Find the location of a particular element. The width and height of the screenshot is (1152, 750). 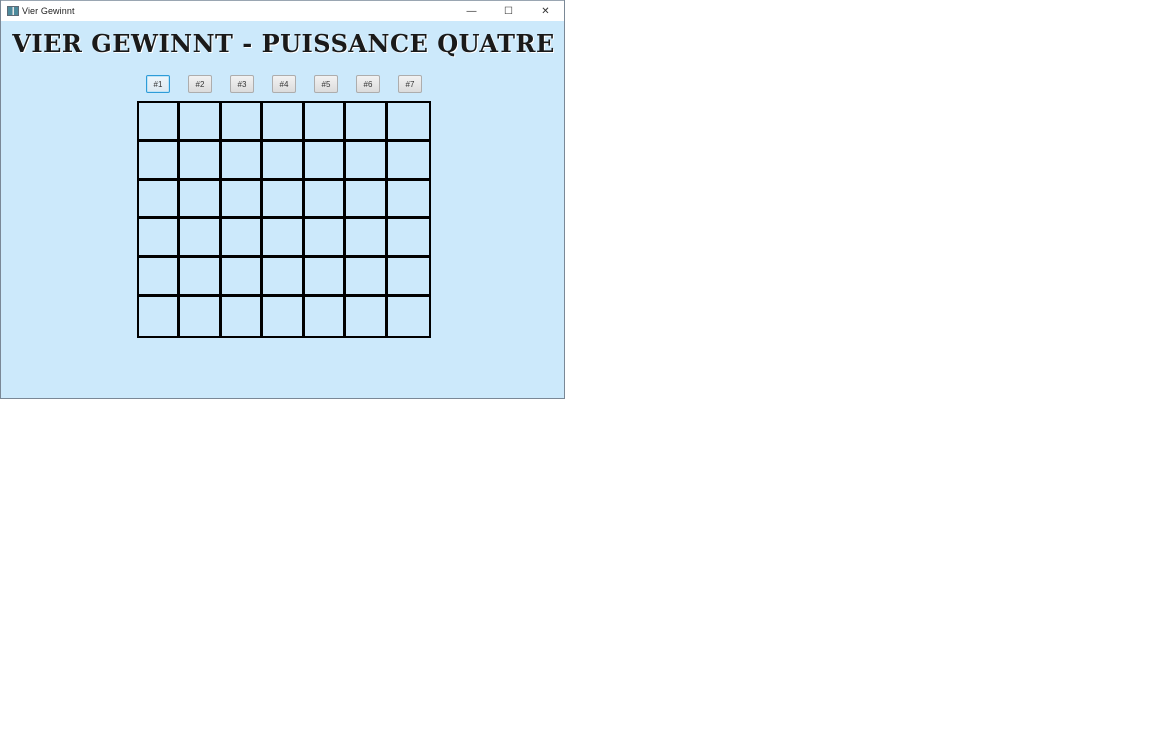

column-button-3: #3 is located at coordinates (242, 84).